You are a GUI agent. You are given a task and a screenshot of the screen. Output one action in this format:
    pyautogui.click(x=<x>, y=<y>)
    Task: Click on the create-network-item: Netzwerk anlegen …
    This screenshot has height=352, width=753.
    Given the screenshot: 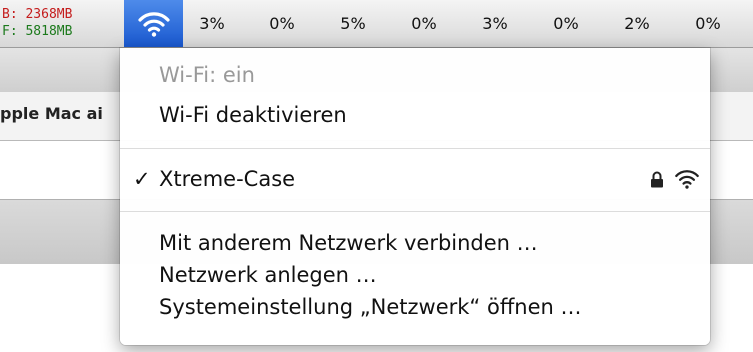 What is the action you would take?
    pyautogui.click(x=415, y=275)
    